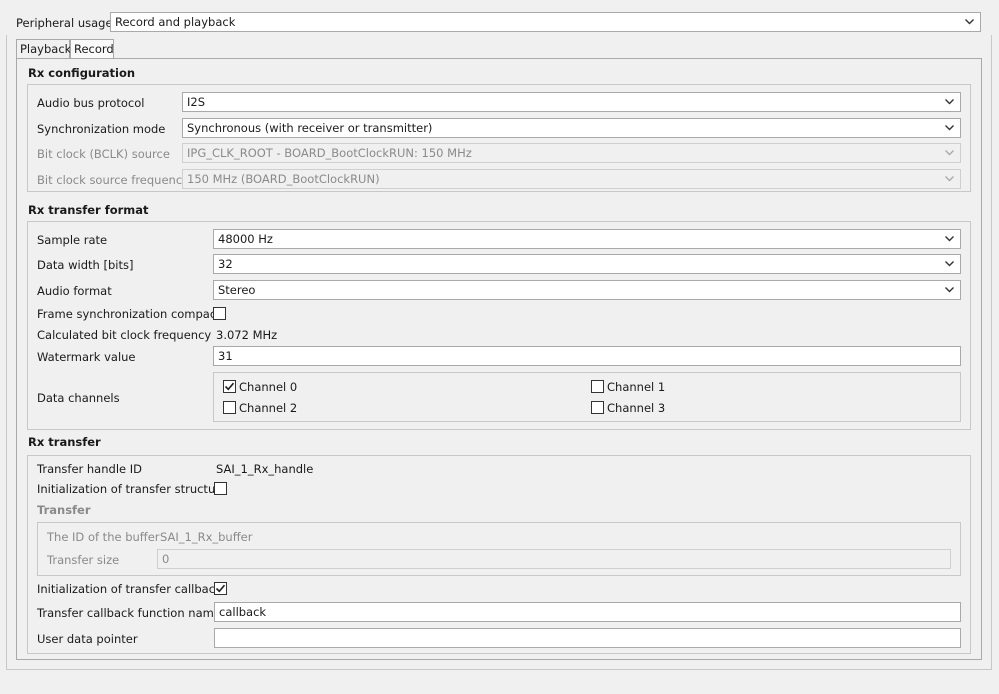  What do you see at coordinates (237, 290) in the screenshot?
I see `audio-format-value: Stereo` at bounding box center [237, 290].